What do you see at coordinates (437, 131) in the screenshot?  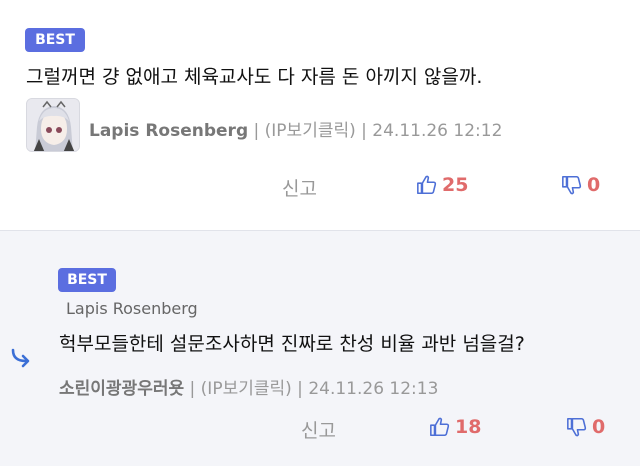 I see `comment-date: 24.11.26 12:12` at bounding box center [437, 131].